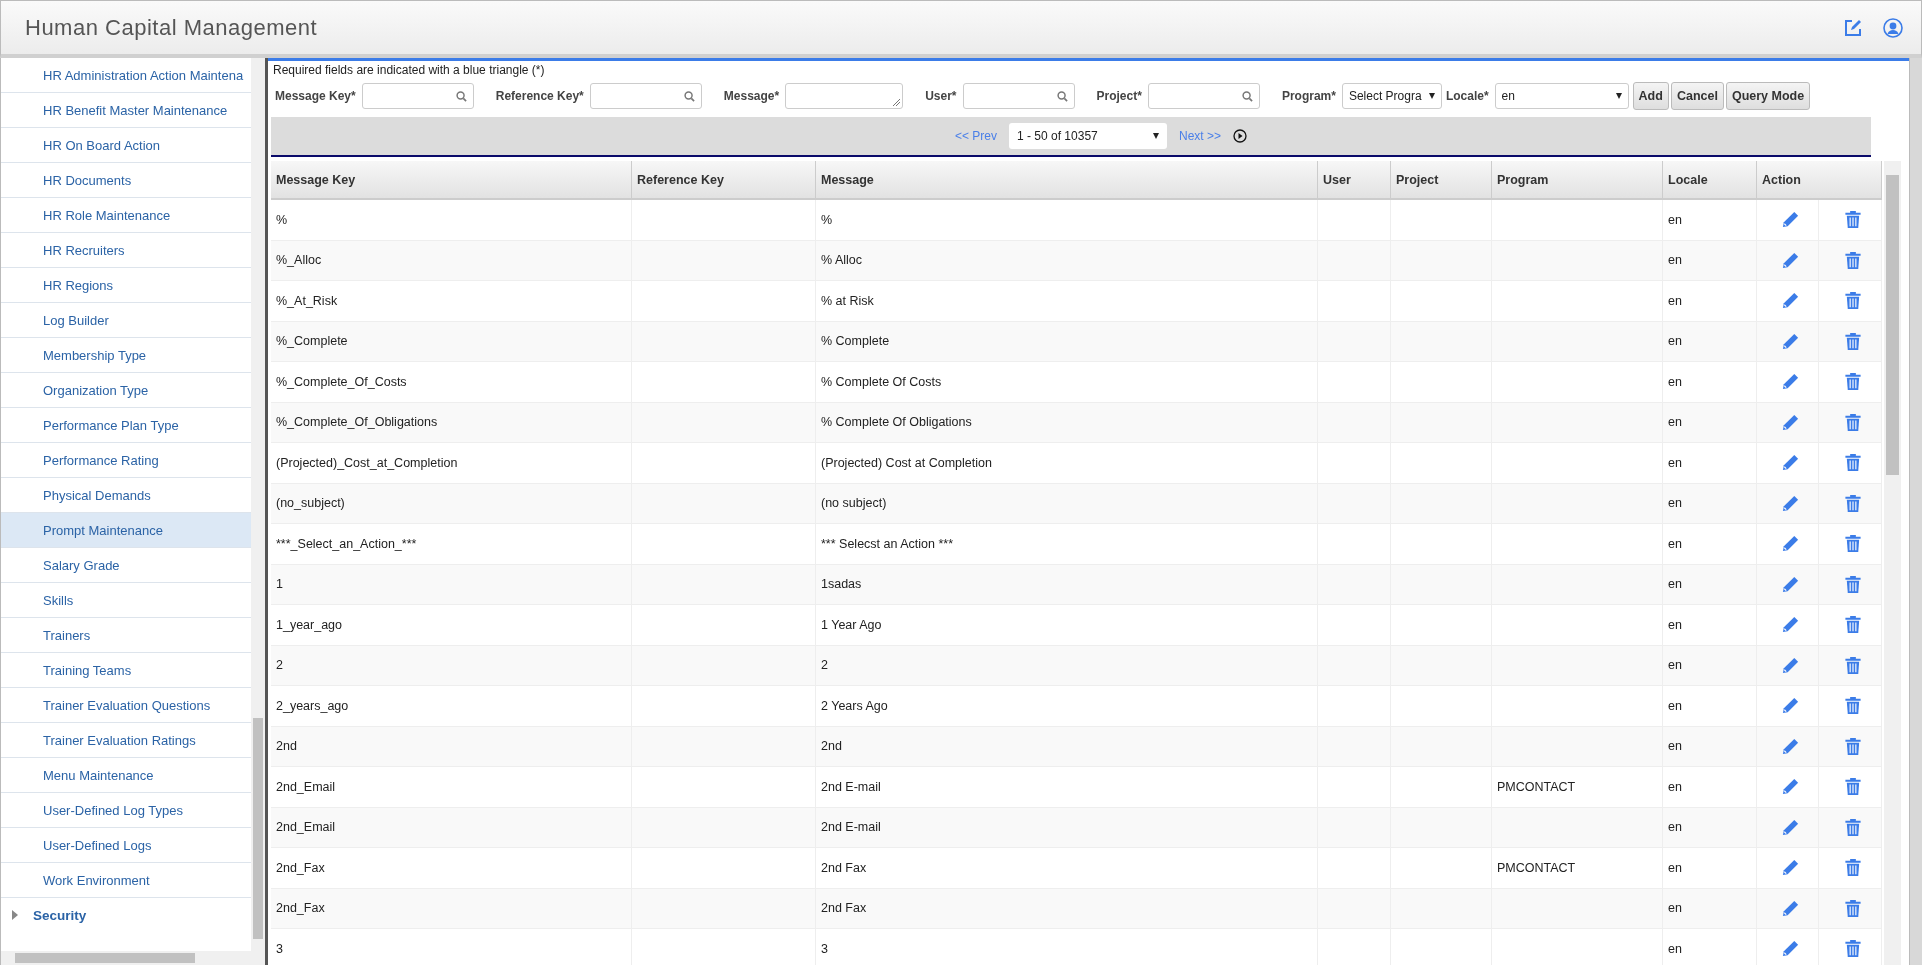  I want to click on column-header: Action, so click(1819, 179).